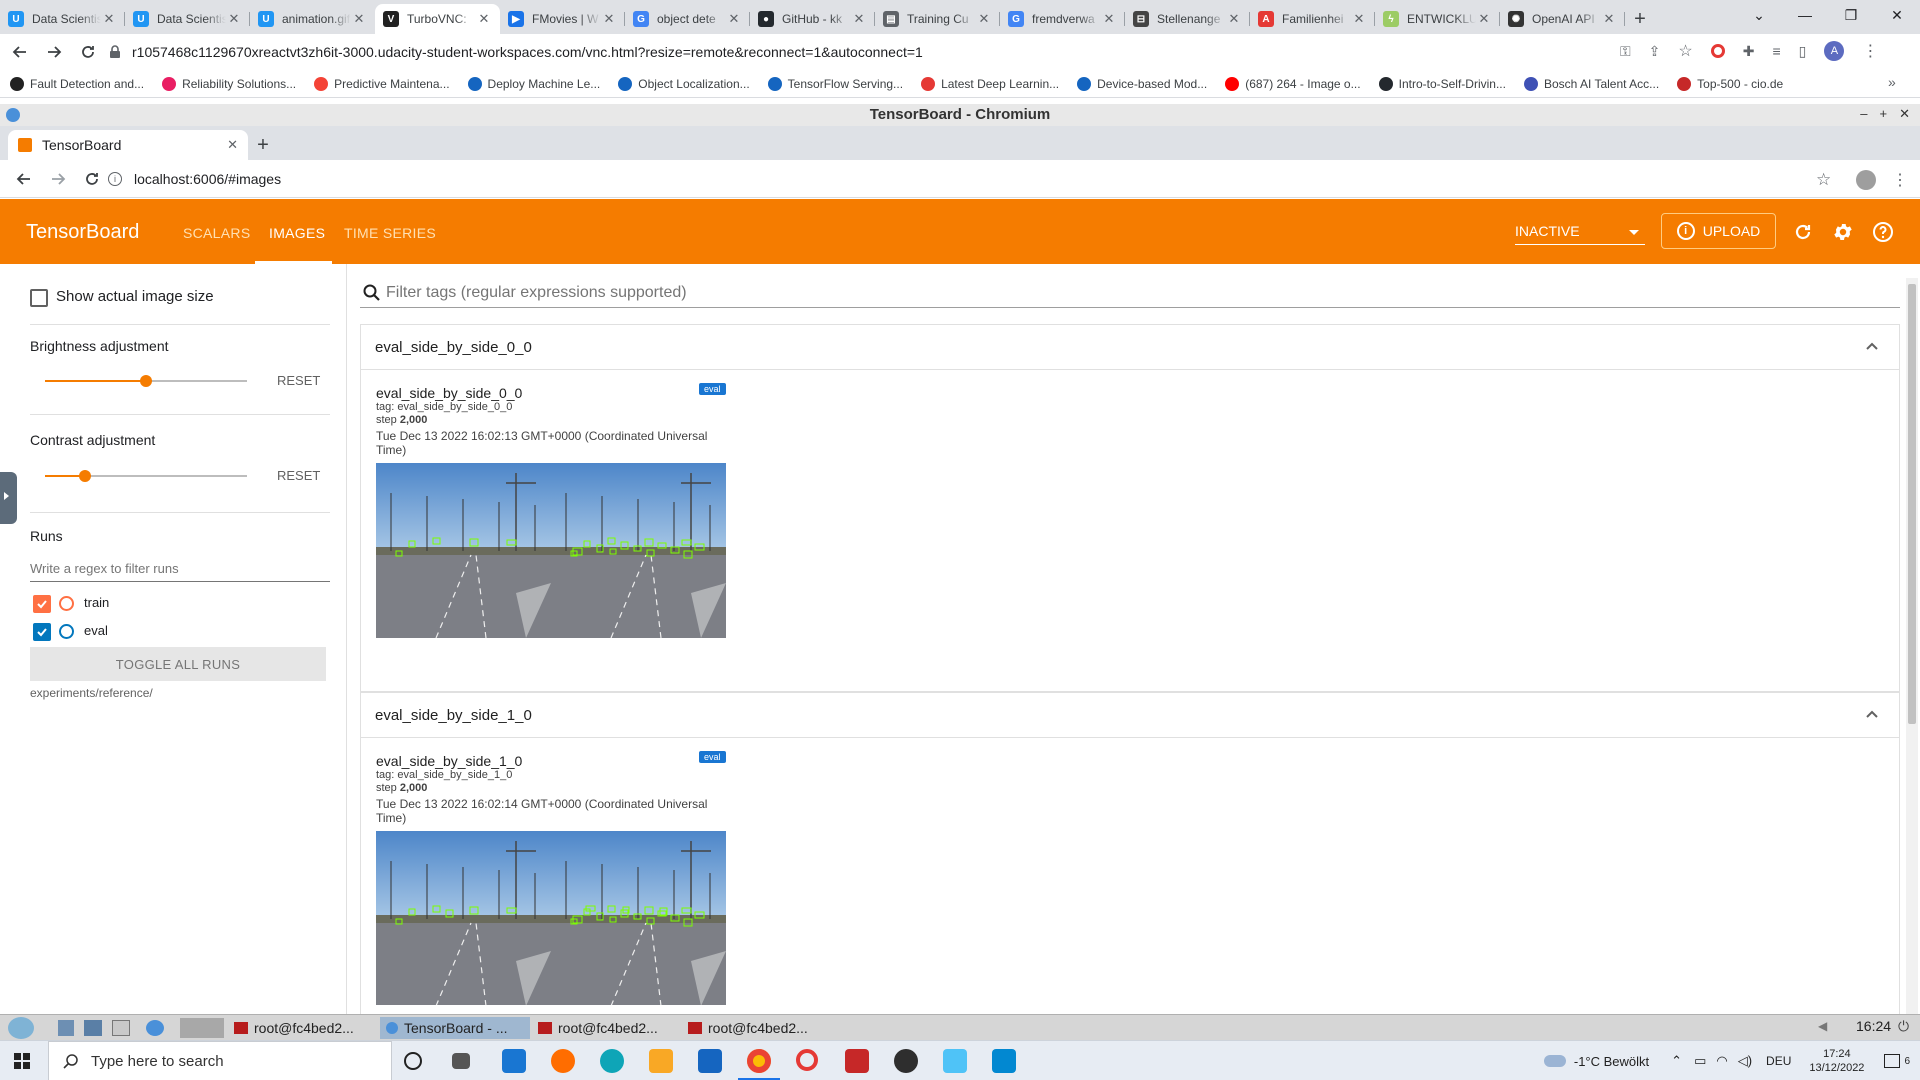 The width and height of the screenshot is (1920, 1080). I want to click on brightness-reset-button: RESET, so click(298, 380).